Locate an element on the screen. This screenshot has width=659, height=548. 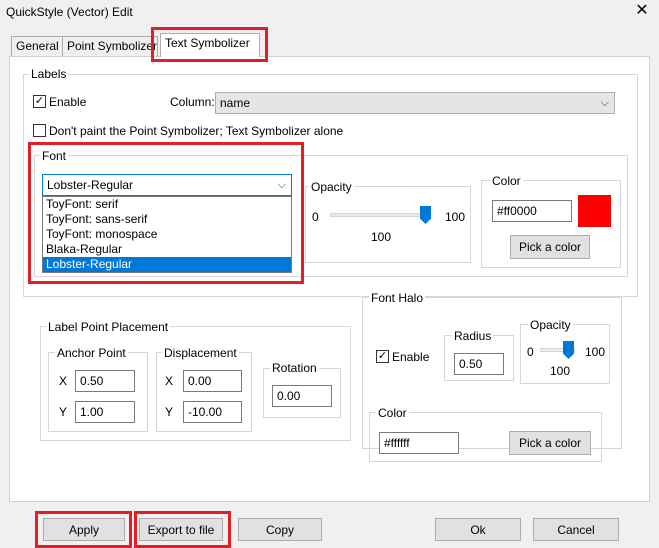
anchor-y-input: 1.00 is located at coordinates (105, 412).